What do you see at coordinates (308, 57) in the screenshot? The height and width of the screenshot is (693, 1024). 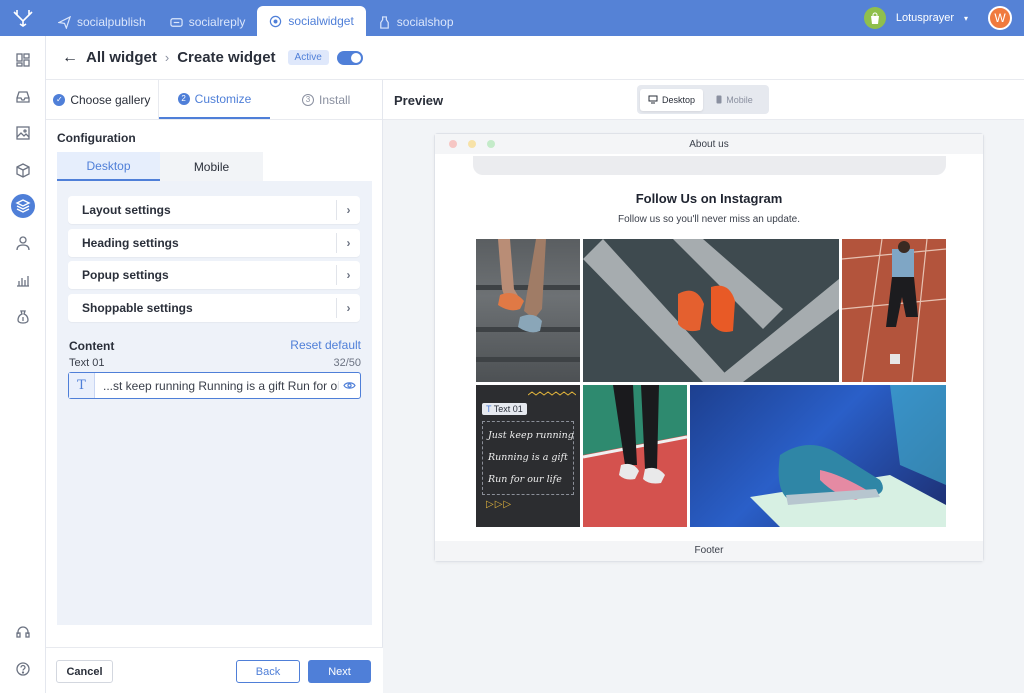 I see `status-badge: Active` at bounding box center [308, 57].